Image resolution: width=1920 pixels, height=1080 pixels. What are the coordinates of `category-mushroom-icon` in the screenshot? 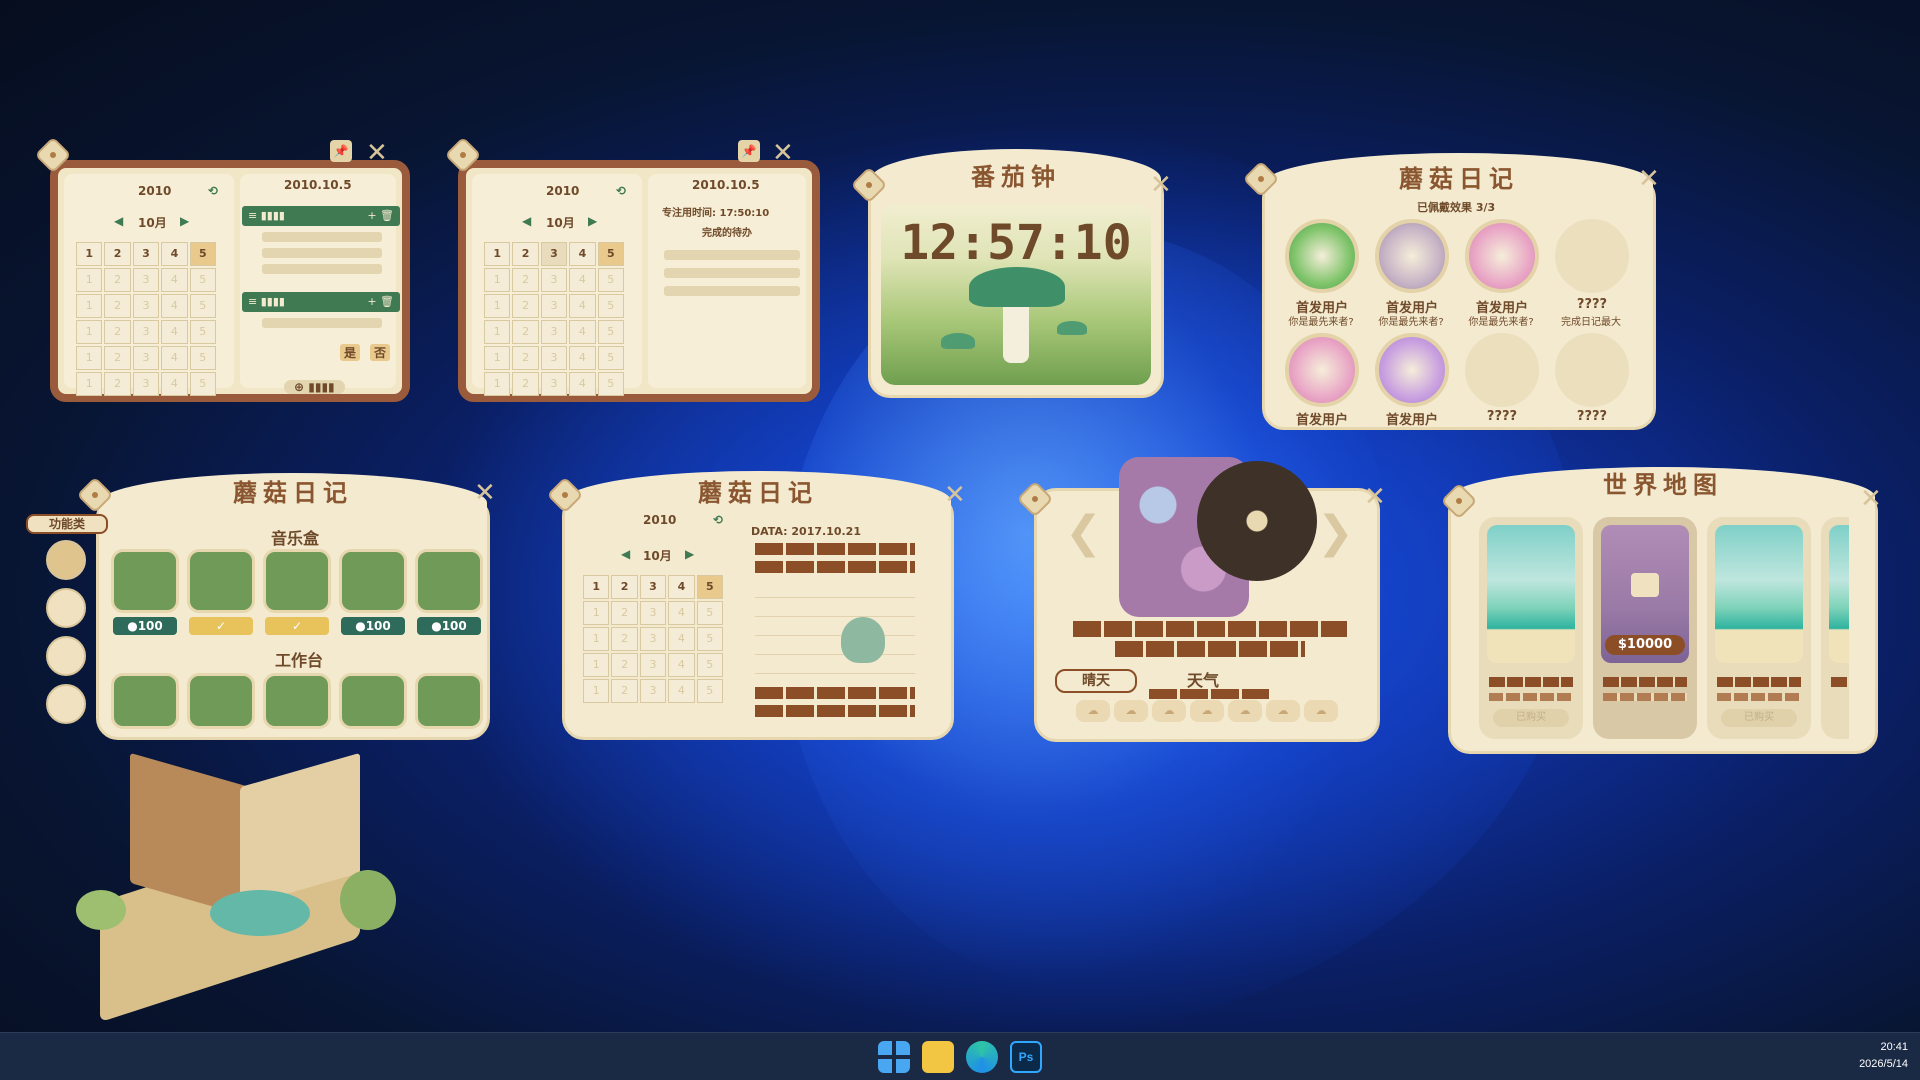 It's located at (66, 608).